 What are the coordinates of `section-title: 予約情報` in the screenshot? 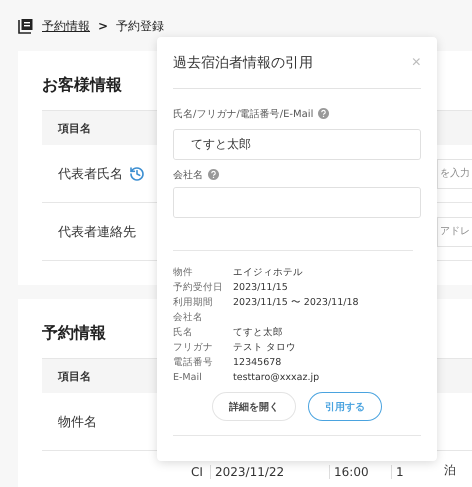 It's located at (74, 333).